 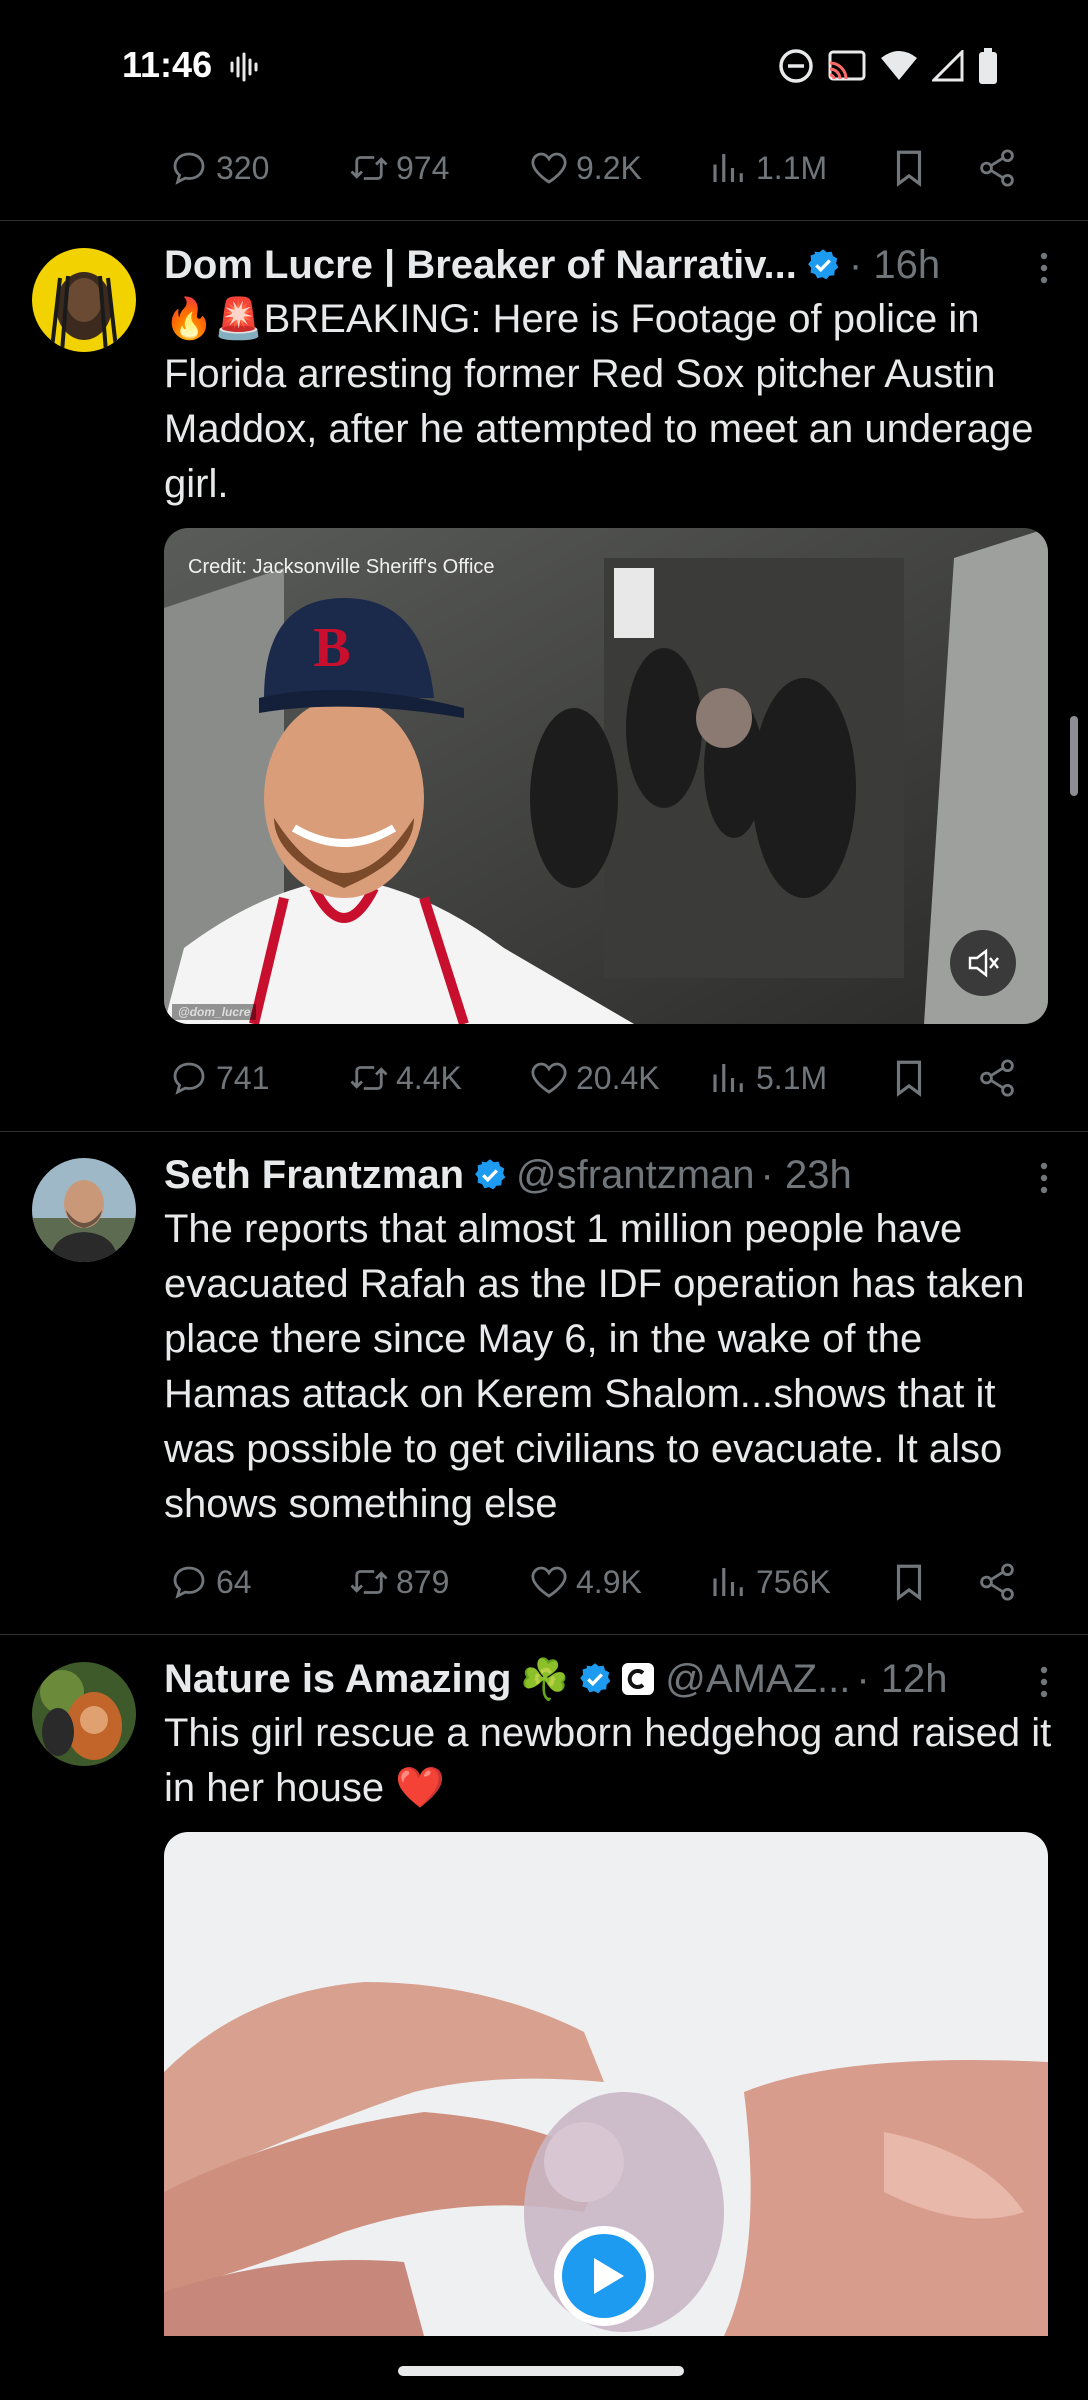 What do you see at coordinates (796, 66) in the screenshot?
I see `do-not-disturb-icon` at bounding box center [796, 66].